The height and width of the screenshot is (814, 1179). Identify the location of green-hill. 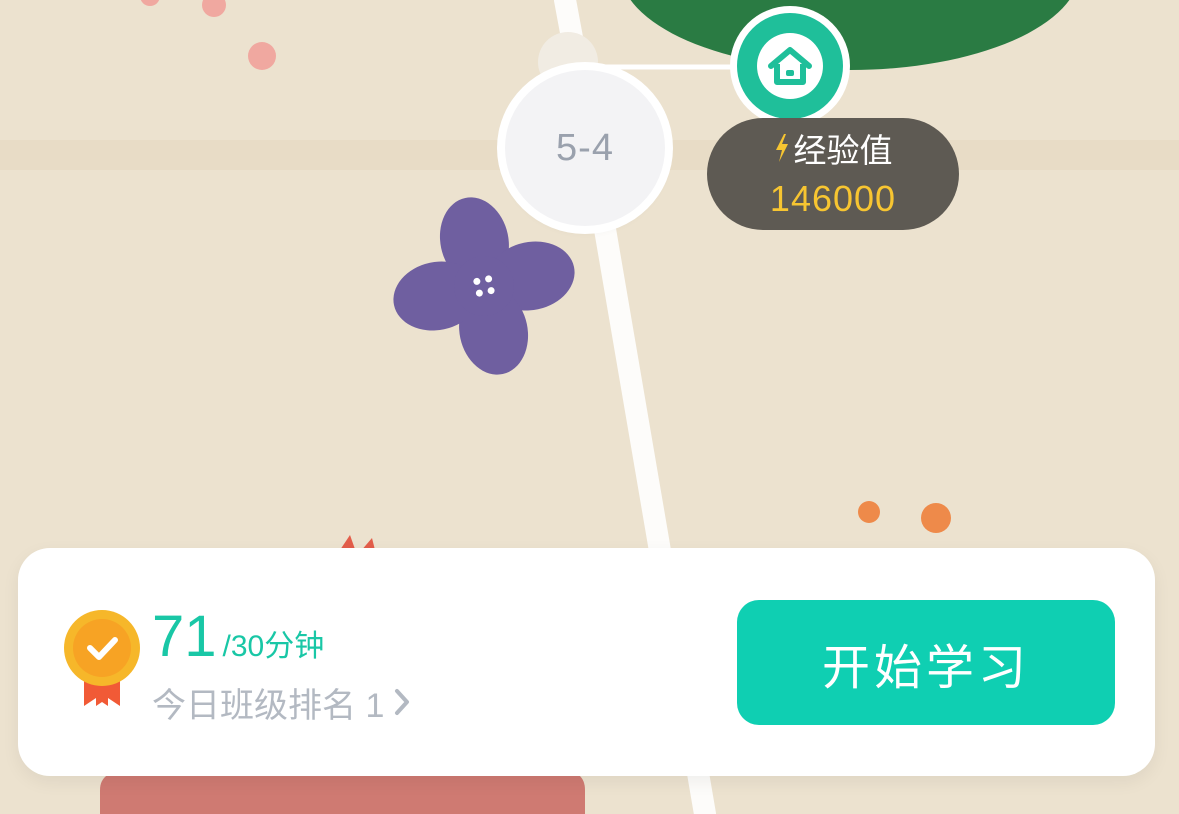
(850, 35).